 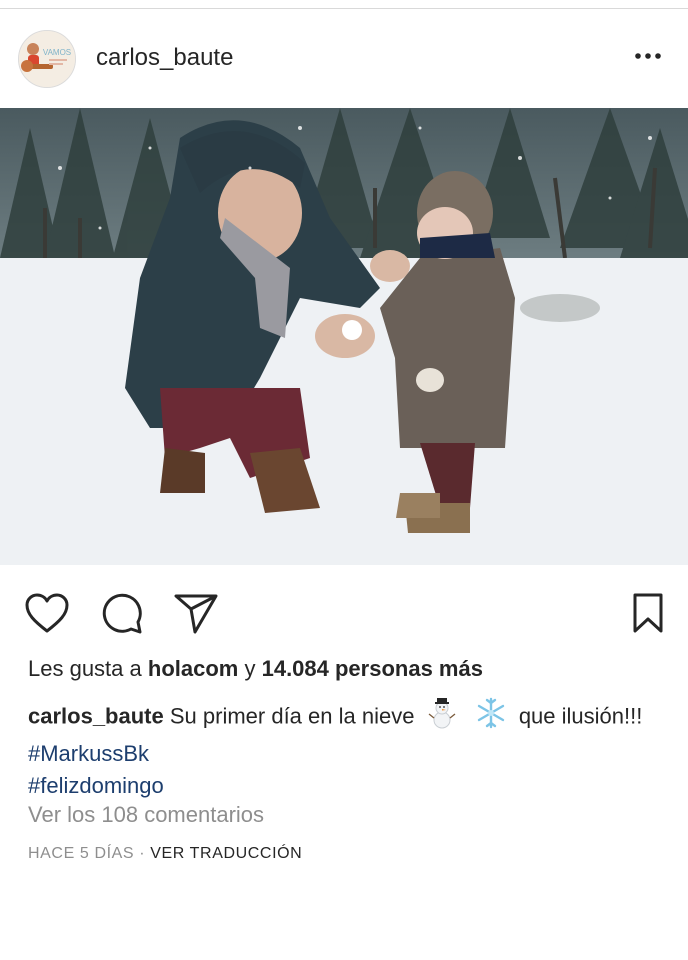 I want to click on likes-connector: y, so click(x=250, y=668).